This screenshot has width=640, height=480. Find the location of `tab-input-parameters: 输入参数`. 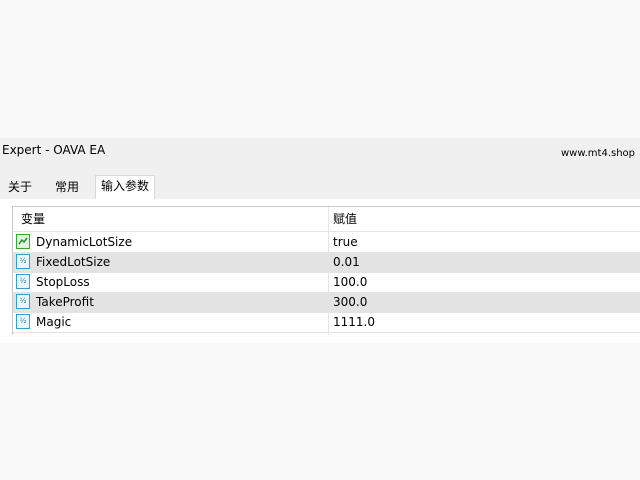

tab-input-parameters: 输入参数 is located at coordinates (125, 187).